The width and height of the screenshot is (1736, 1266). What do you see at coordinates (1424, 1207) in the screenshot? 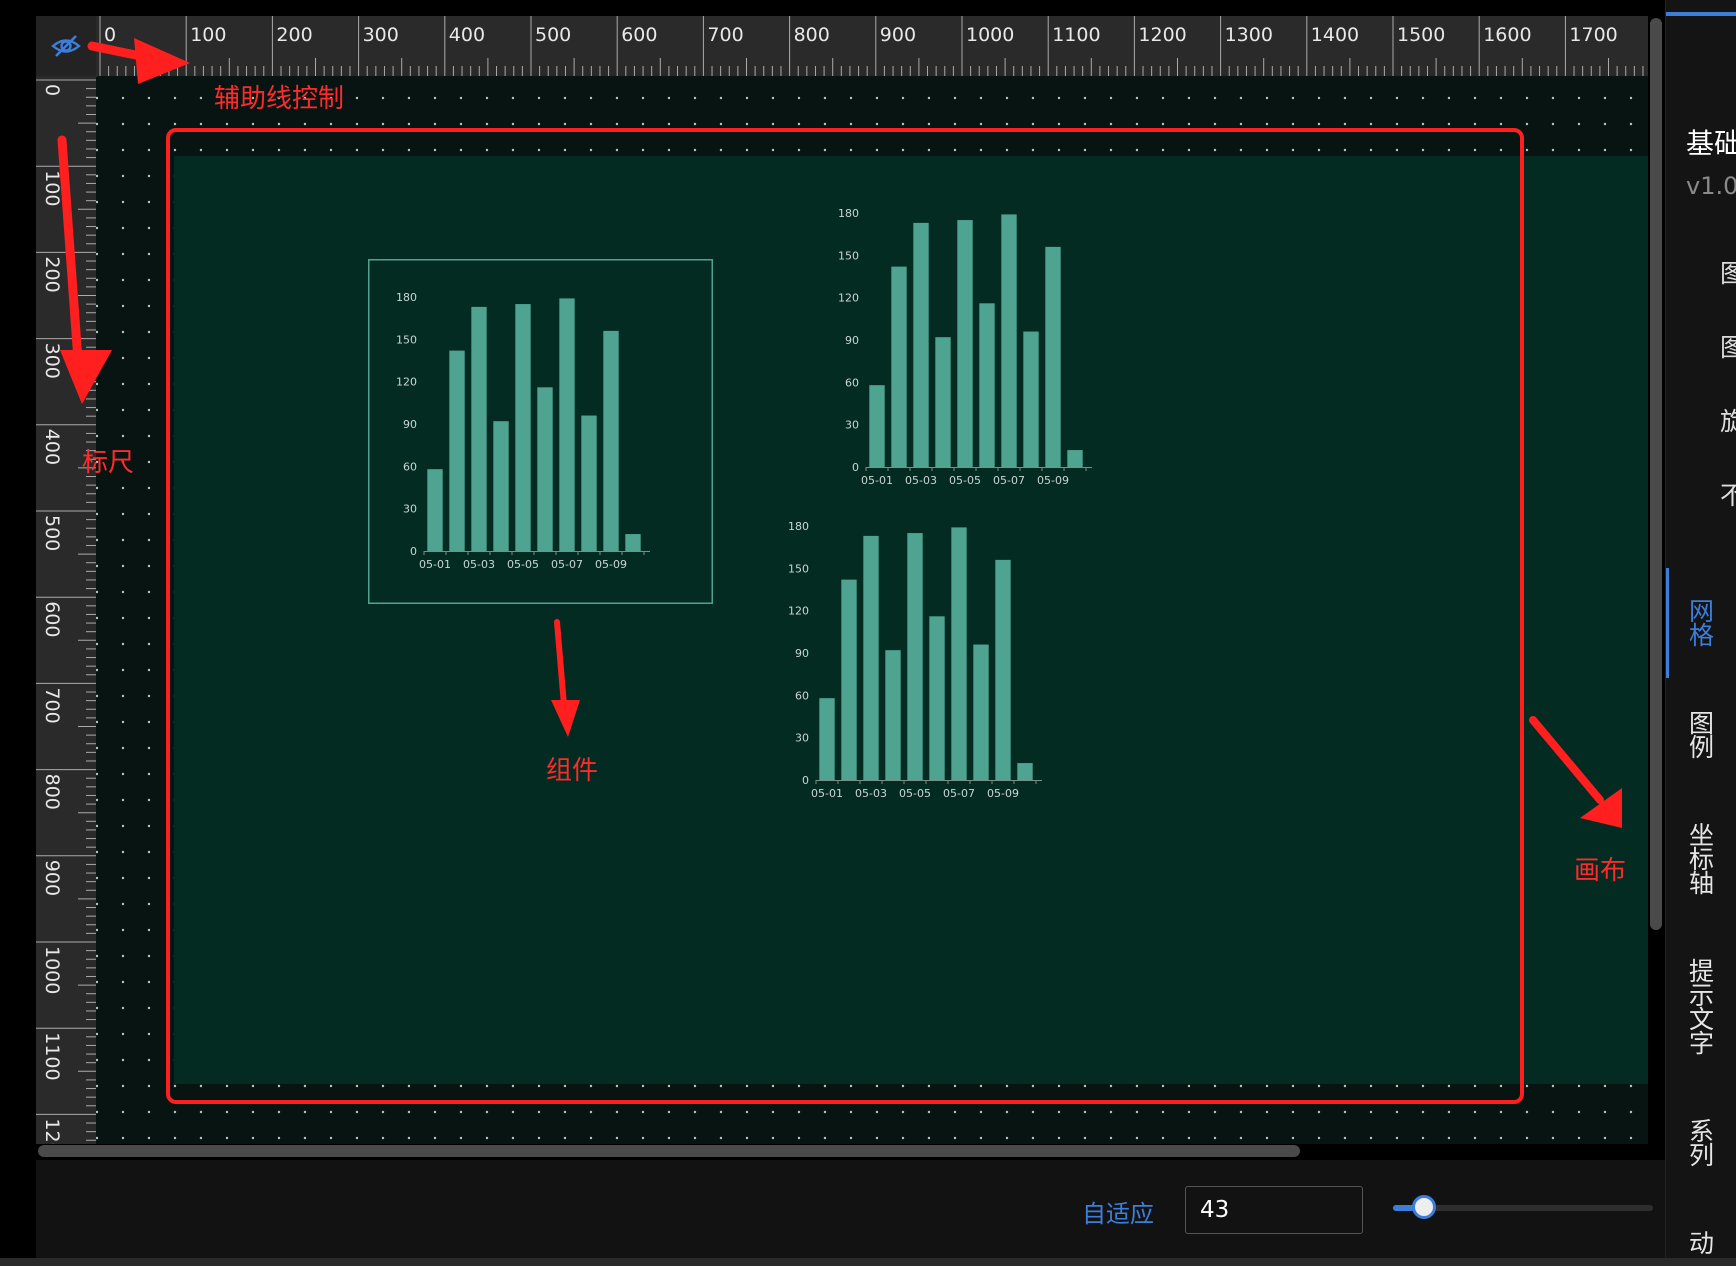
I see `zoom-slider-thumb` at bounding box center [1424, 1207].